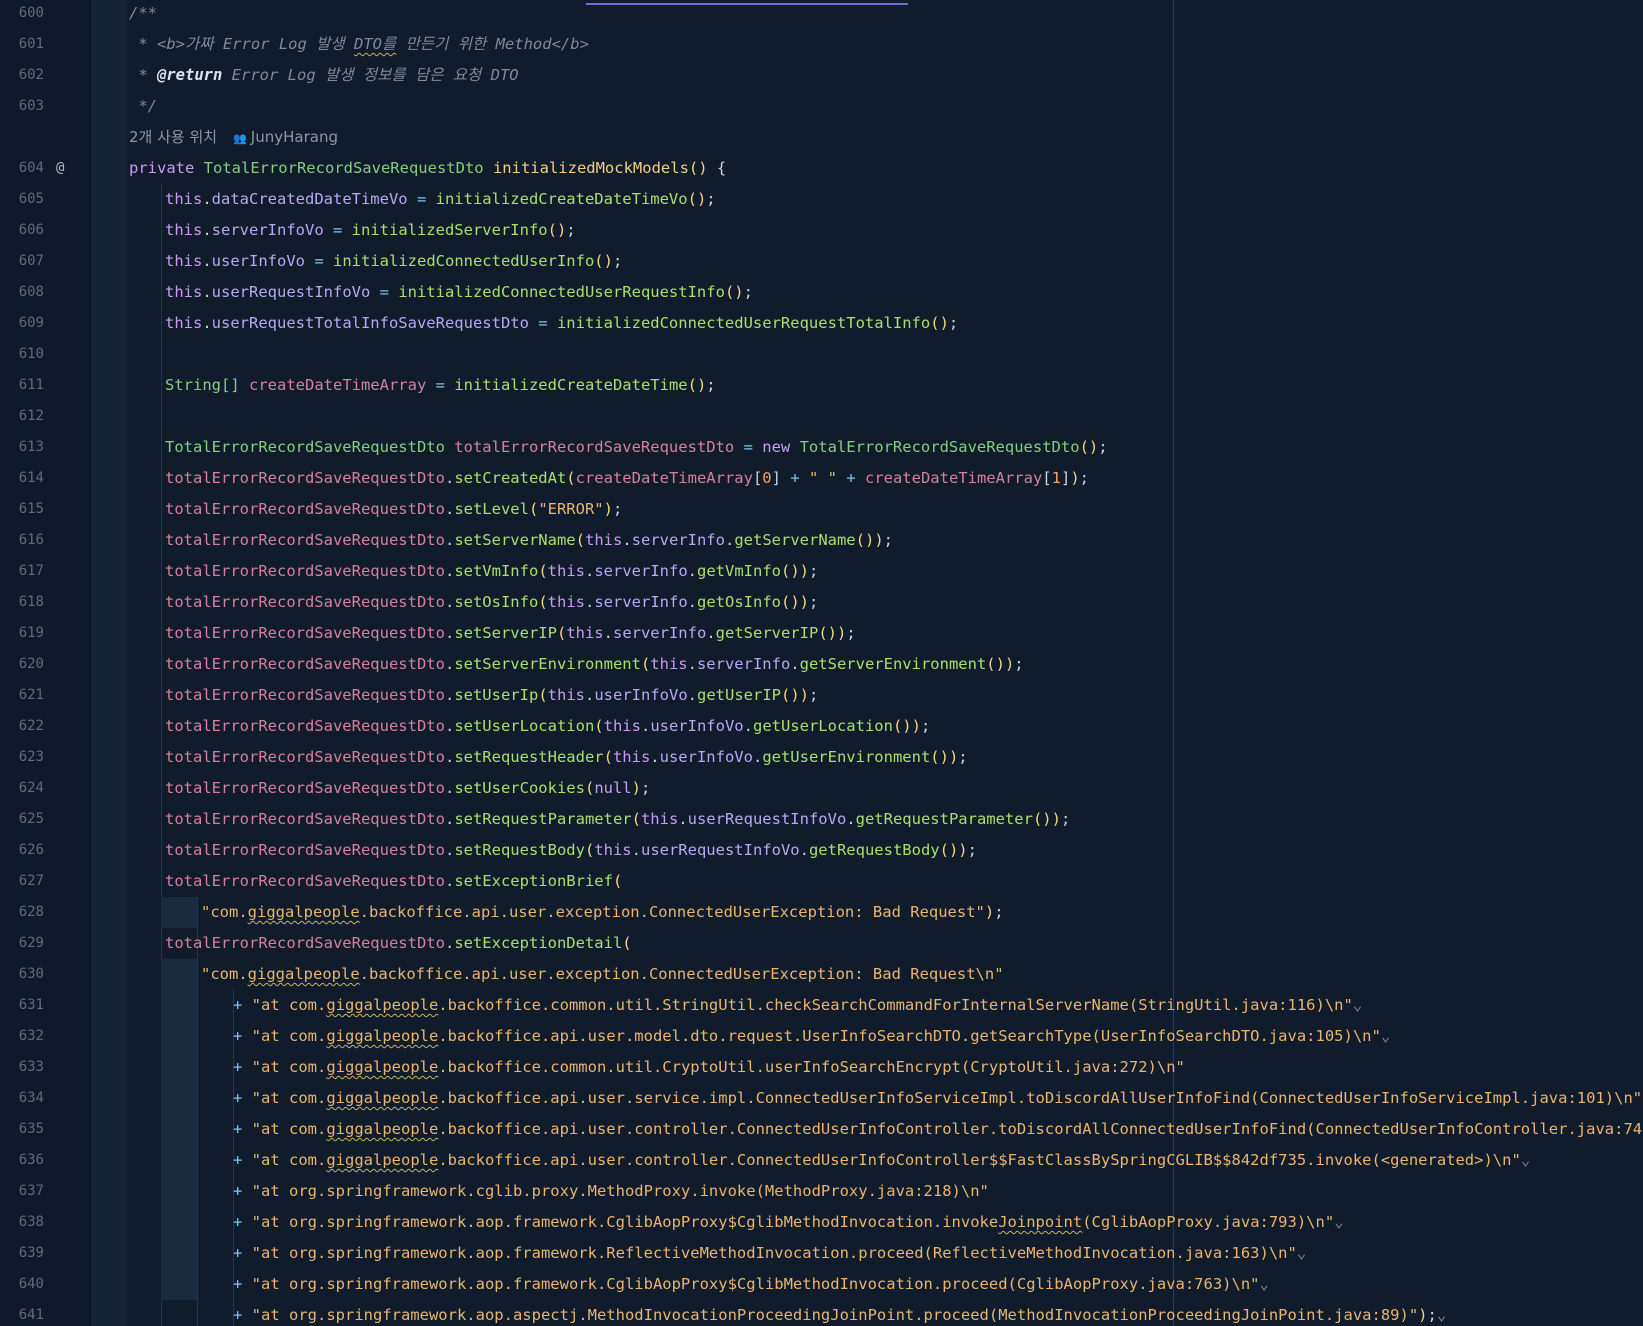  Describe the element at coordinates (323, 75) in the screenshot. I see `code-text: * @return Error Log 발생 정보를 담은 요청 DTO` at that location.